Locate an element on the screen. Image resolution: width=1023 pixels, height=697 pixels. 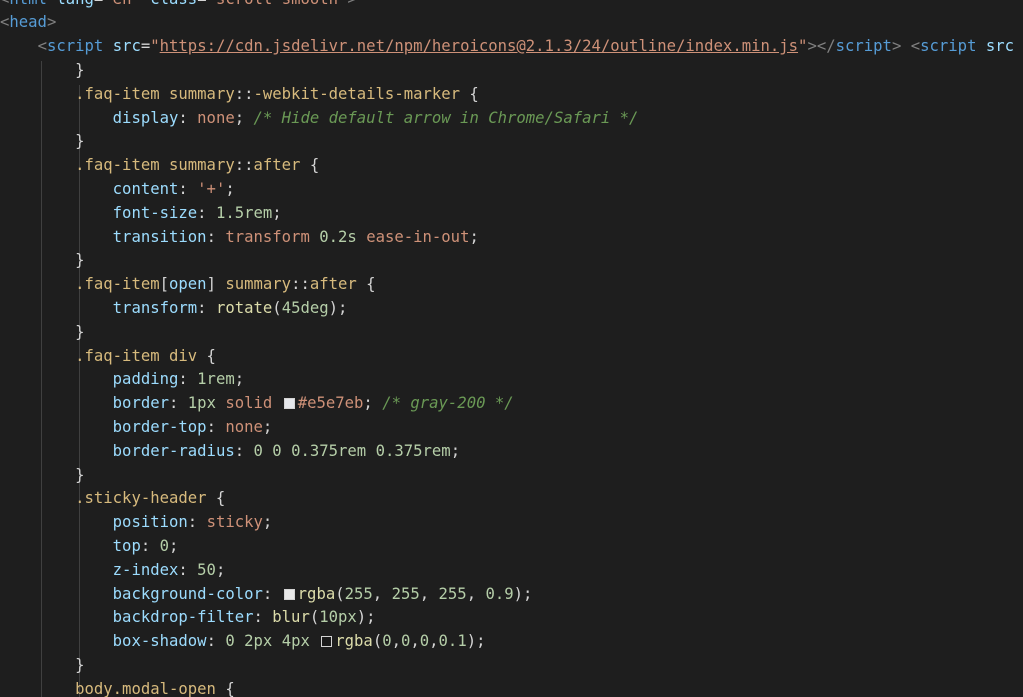
code-token: 0.375rem is located at coordinates (329, 450).